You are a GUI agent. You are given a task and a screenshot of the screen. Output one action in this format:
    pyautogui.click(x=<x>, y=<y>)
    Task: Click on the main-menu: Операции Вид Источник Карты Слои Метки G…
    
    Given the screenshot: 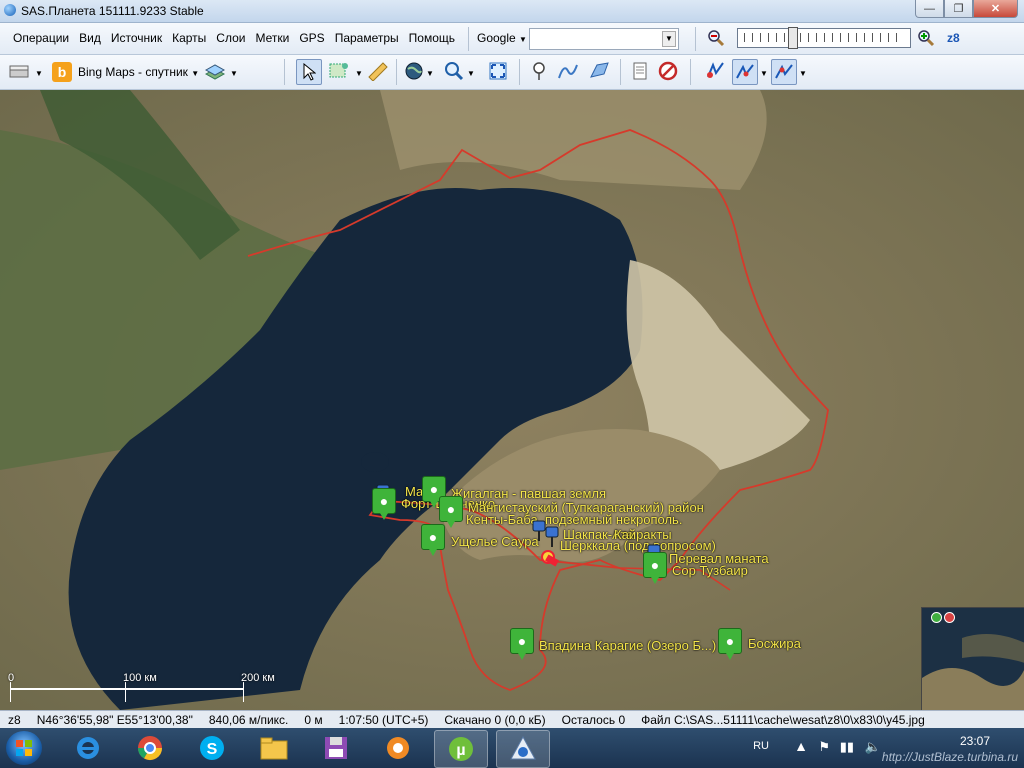 What is the action you would take?
    pyautogui.click(x=234, y=38)
    